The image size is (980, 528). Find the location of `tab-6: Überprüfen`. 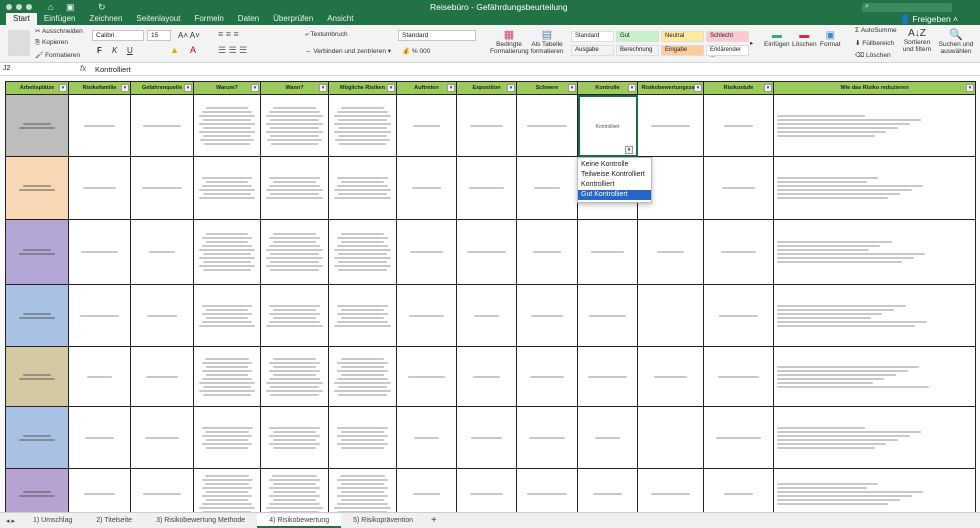

tab-6: Überprüfen is located at coordinates (293, 19).